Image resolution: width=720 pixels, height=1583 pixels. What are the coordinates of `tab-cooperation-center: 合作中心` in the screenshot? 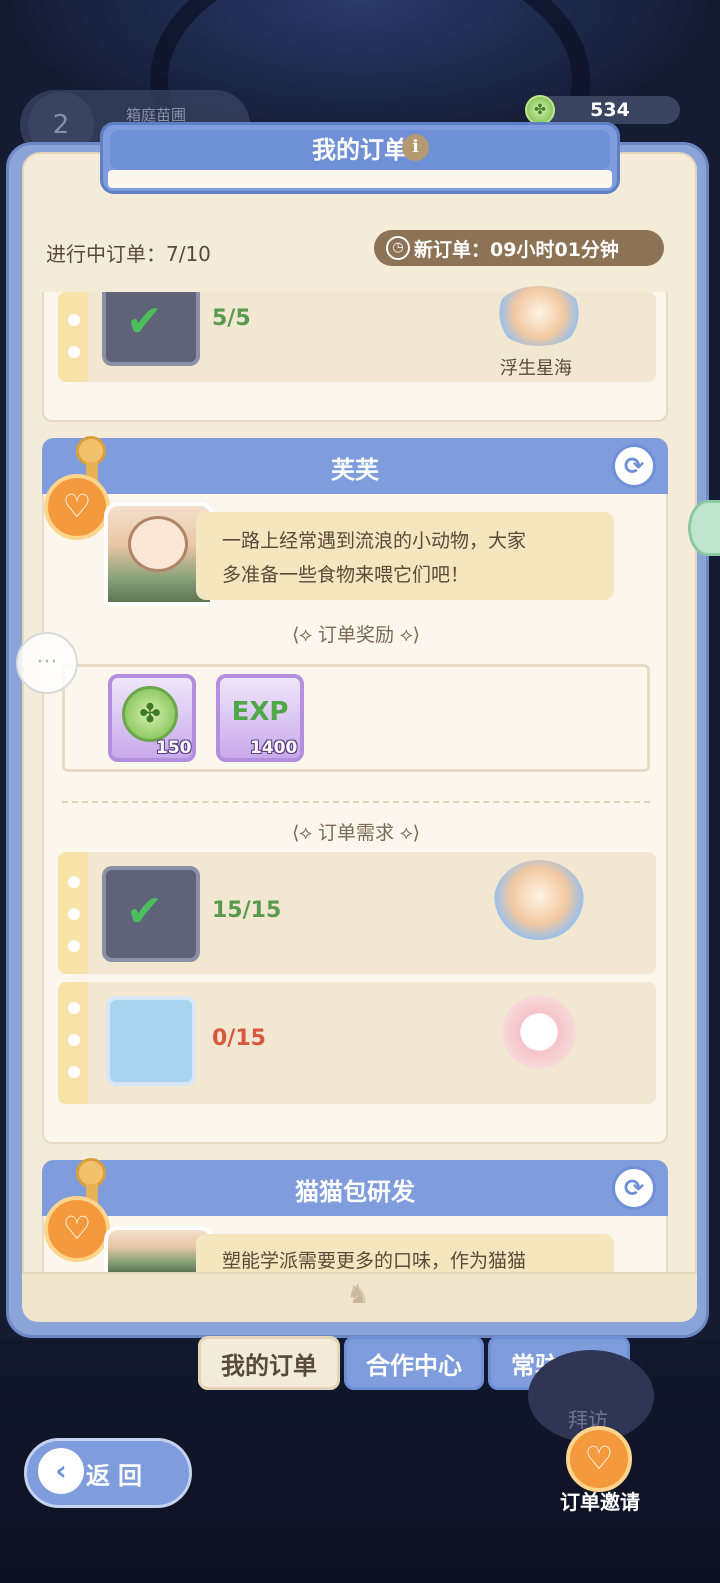 It's located at (414, 1363).